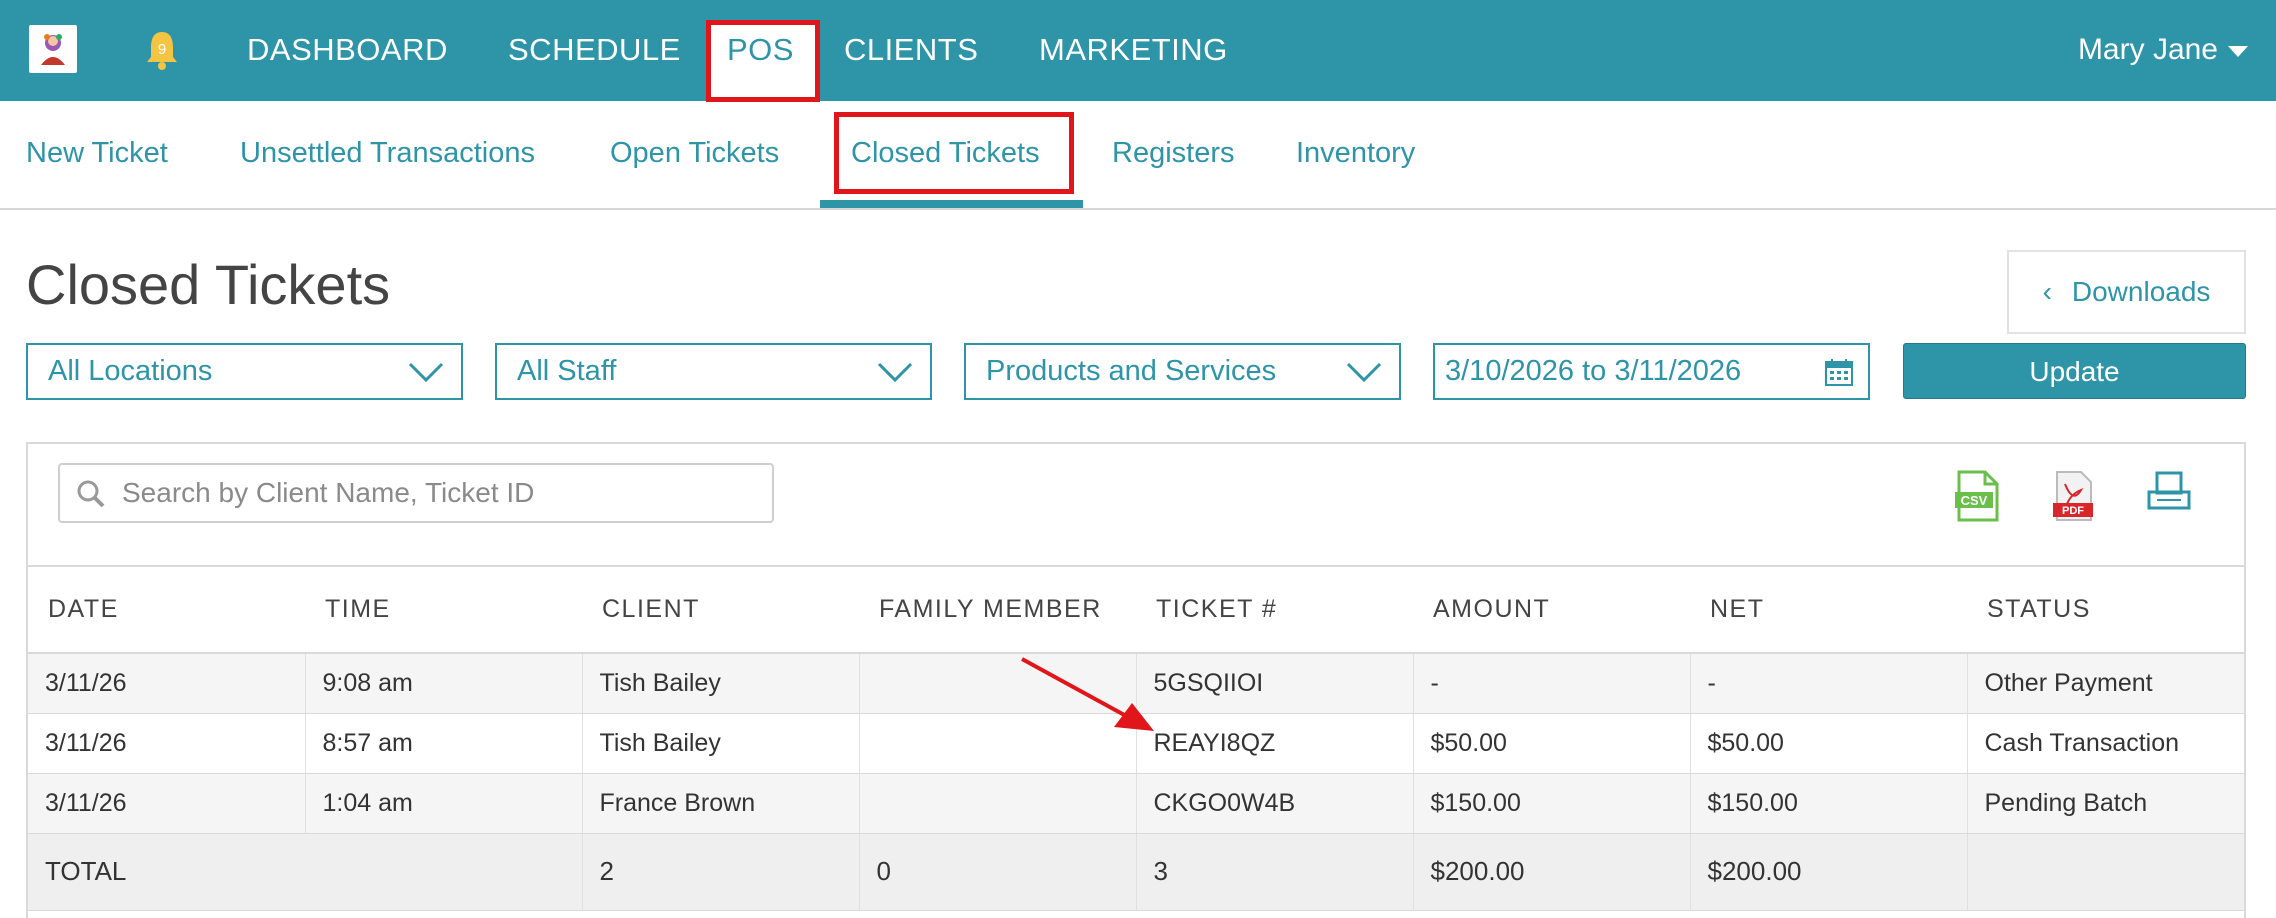 This screenshot has width=2276, height=918. What do you see at coordinates (2074, 371) in the screenshot?
I see `update-button: Update` at bounding box center [2074, 371].